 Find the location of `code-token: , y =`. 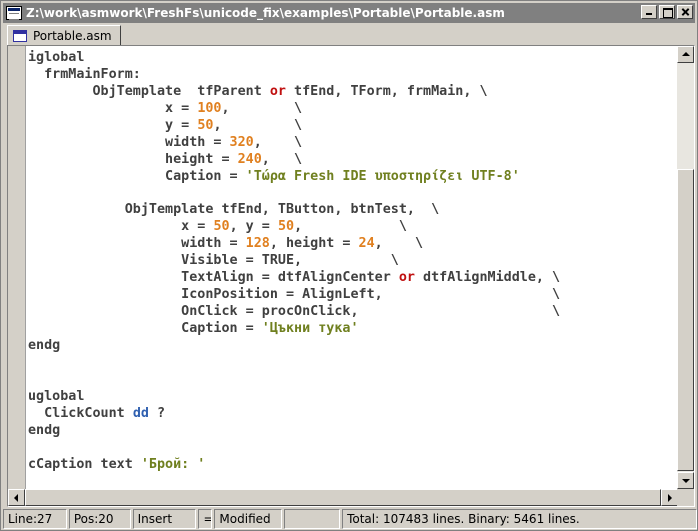

code-token: , y = is located at coordinates (253, 227).